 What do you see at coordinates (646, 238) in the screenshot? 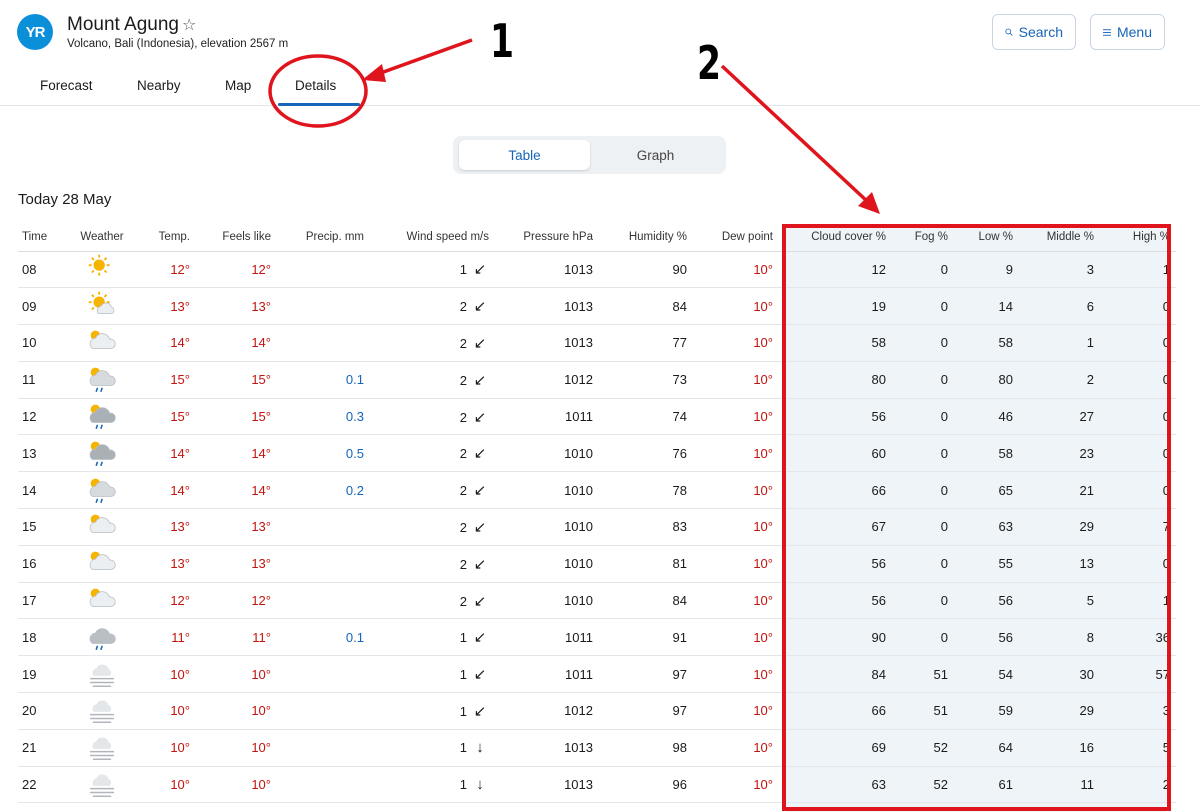
I see `col-header-humidity: Humidity %` at bounding box center [646, 238].